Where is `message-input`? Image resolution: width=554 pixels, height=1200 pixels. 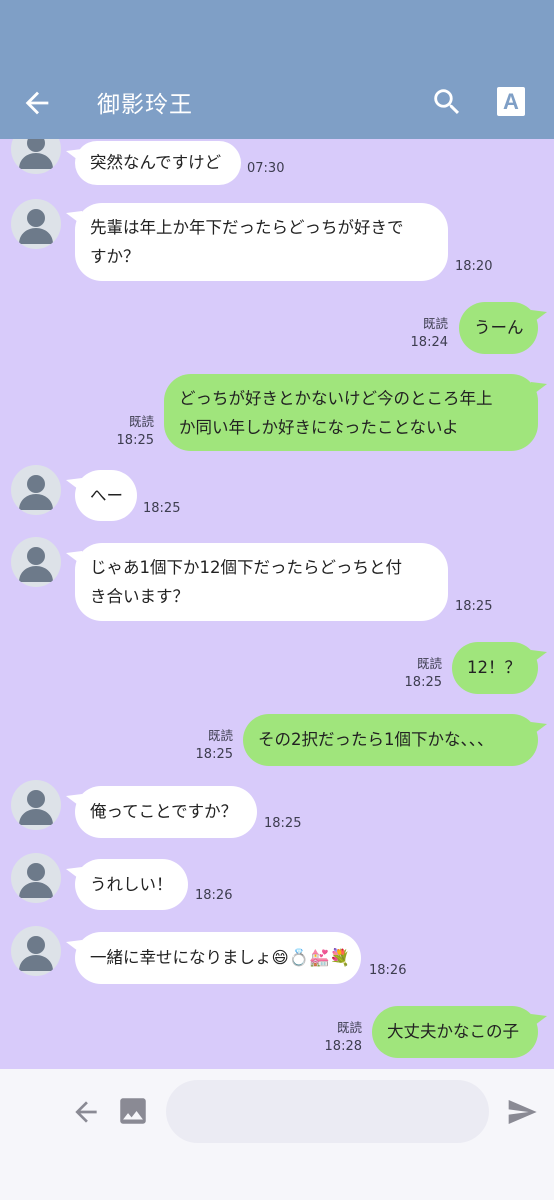
message-input is located at coordinates (327, 1111).